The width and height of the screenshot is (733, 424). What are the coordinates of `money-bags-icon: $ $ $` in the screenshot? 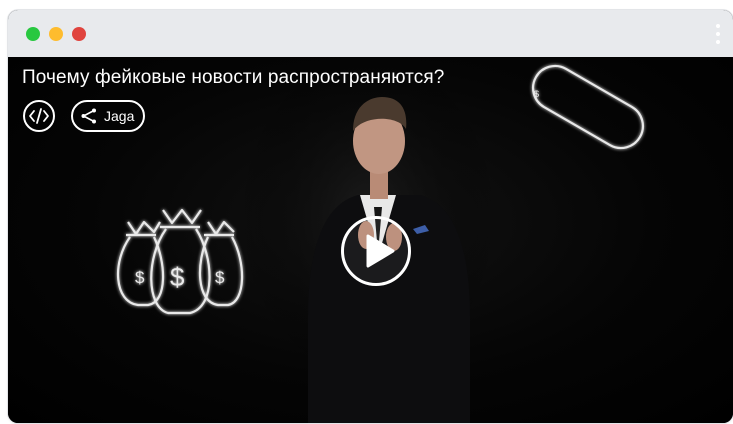 It's located at (180, 261).